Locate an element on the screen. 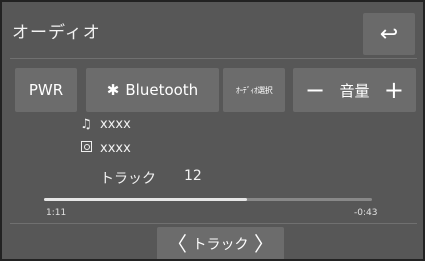 This screenshot has height=261, width=425. source-label: Bluetooth is located at coordinates (162, 90).